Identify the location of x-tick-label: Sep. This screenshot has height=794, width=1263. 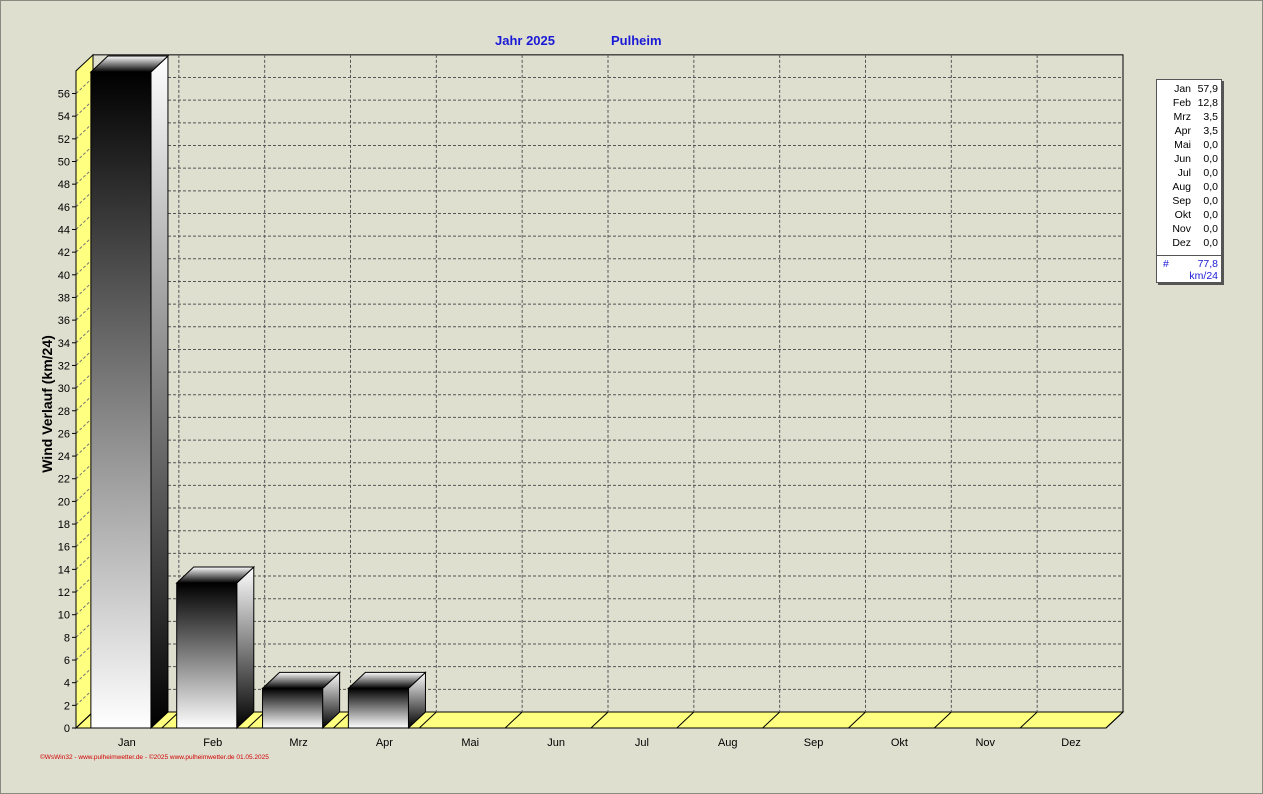
(814, 743).